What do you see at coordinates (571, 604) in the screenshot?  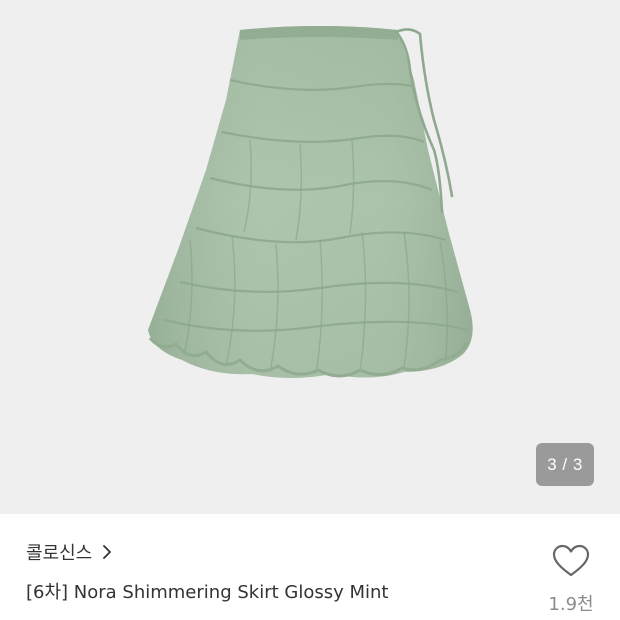 I see `like-count: 1.9천` at bounding box center [571, 604].